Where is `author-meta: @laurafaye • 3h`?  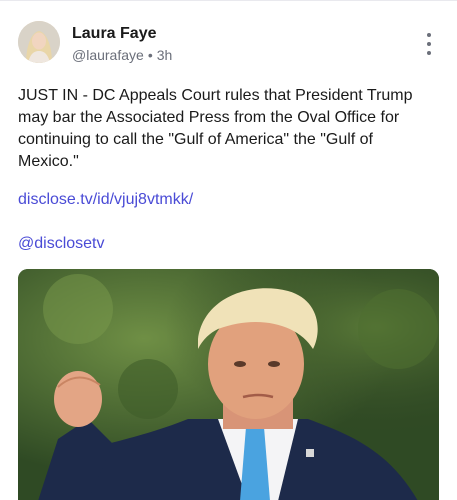
author-meta: @laurafaye • 3h is located at coordinates (122, 55).